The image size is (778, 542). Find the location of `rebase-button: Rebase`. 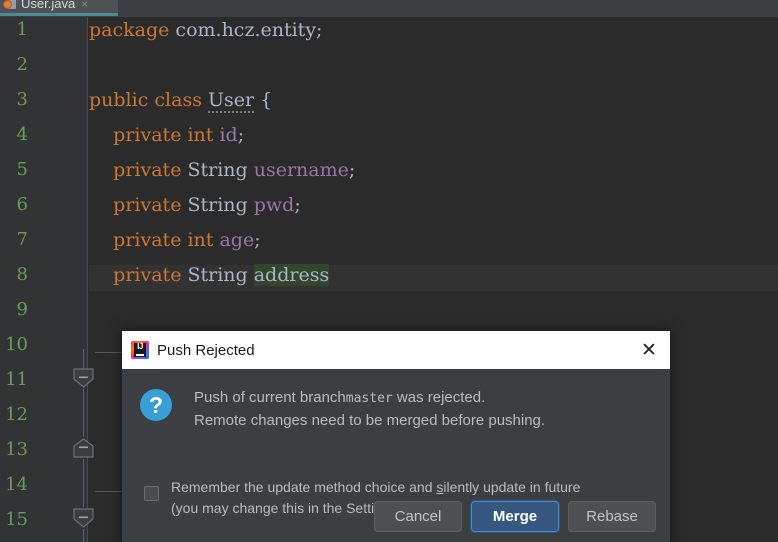

rebase-button: Rebase is located at coordinates (612, 516).